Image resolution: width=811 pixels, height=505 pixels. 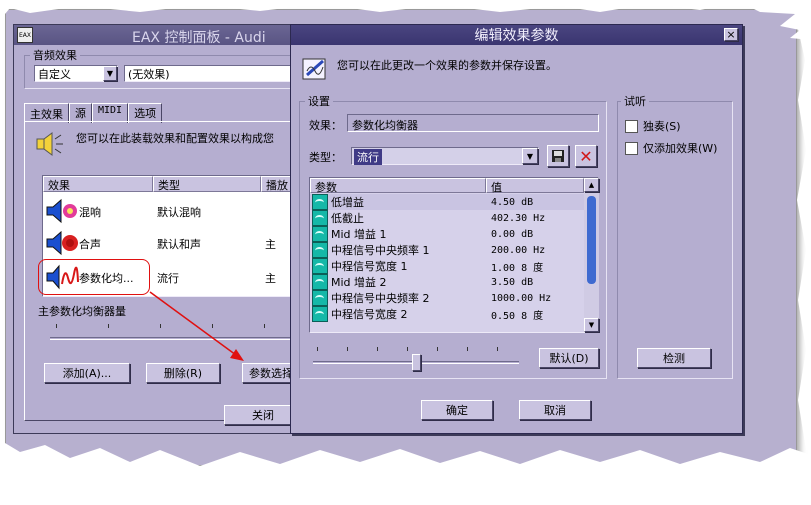 I want to click on cancel-button: 取消, so click(x=555, y=410).